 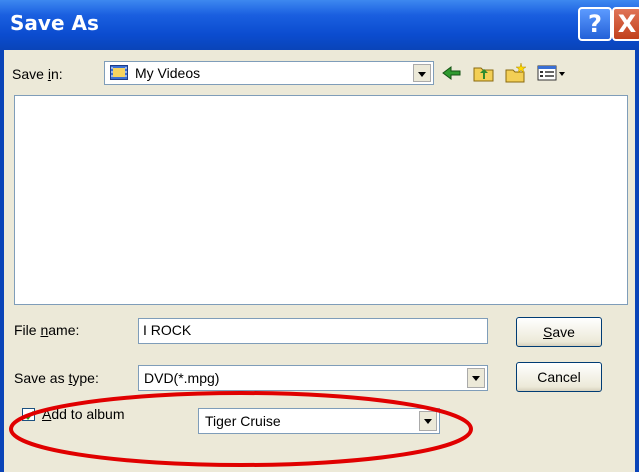 What do you see at coordinates (269, 73) in the screenshot?
I see `save-in-dropdown: My Videos` at bounding box center [269, 73].